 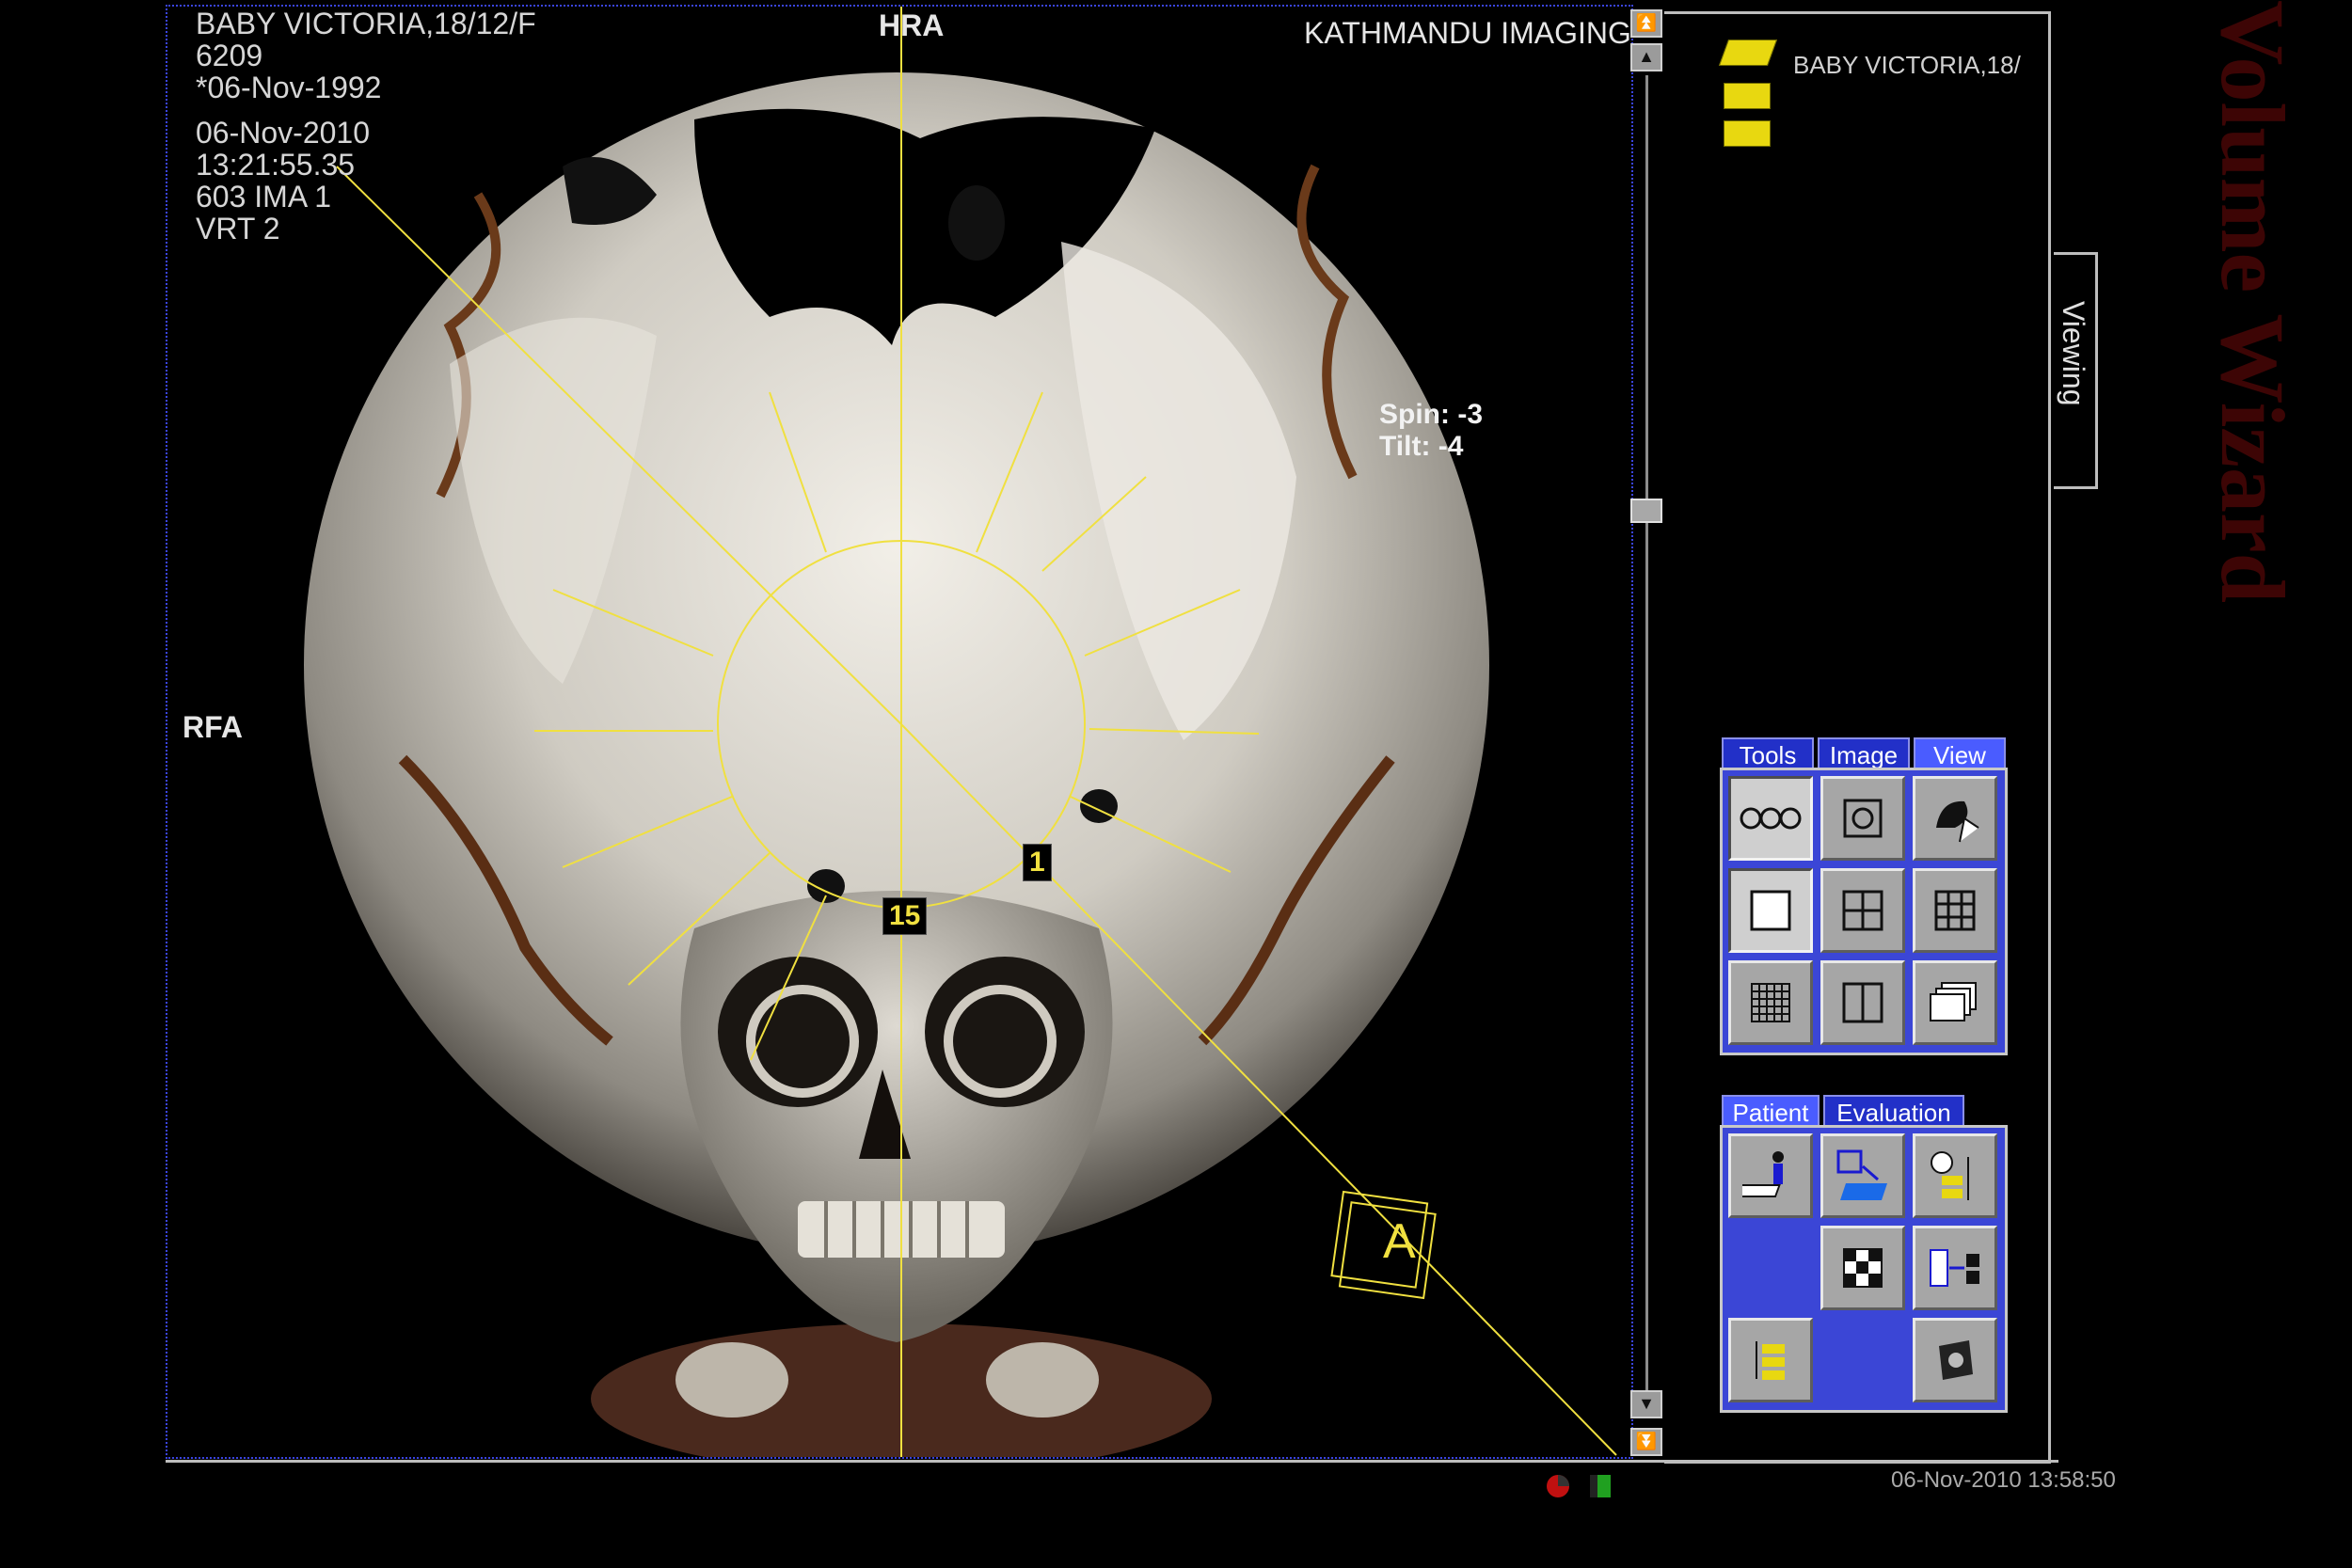 I want to click on tilt-label: Tilt:, so click(x=1405, y=446).